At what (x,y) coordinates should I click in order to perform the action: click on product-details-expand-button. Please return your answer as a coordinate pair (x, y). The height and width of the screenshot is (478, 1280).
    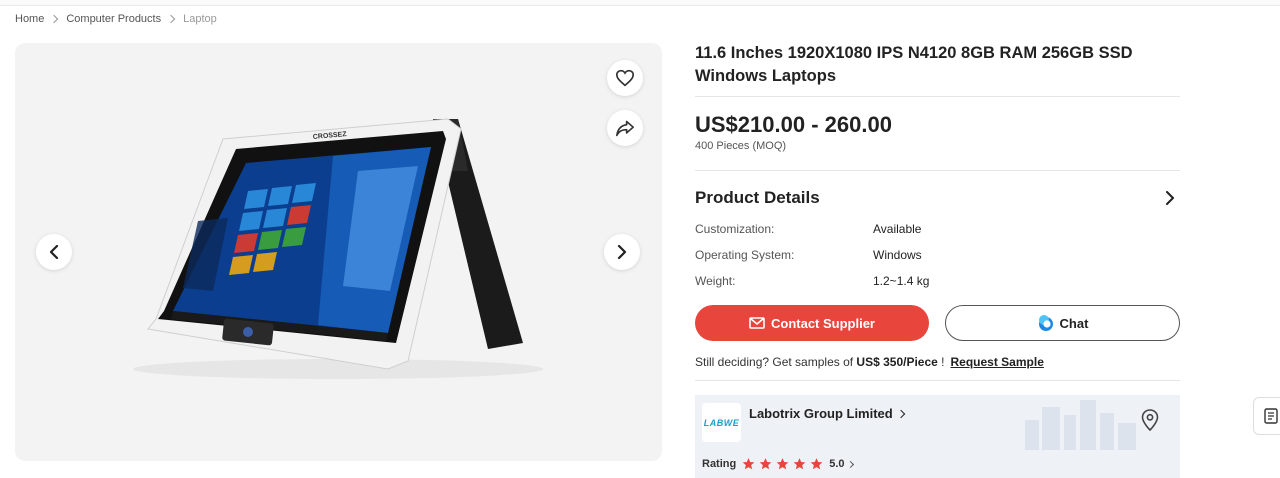
    Looking at the image, I should click on (1170, 198).